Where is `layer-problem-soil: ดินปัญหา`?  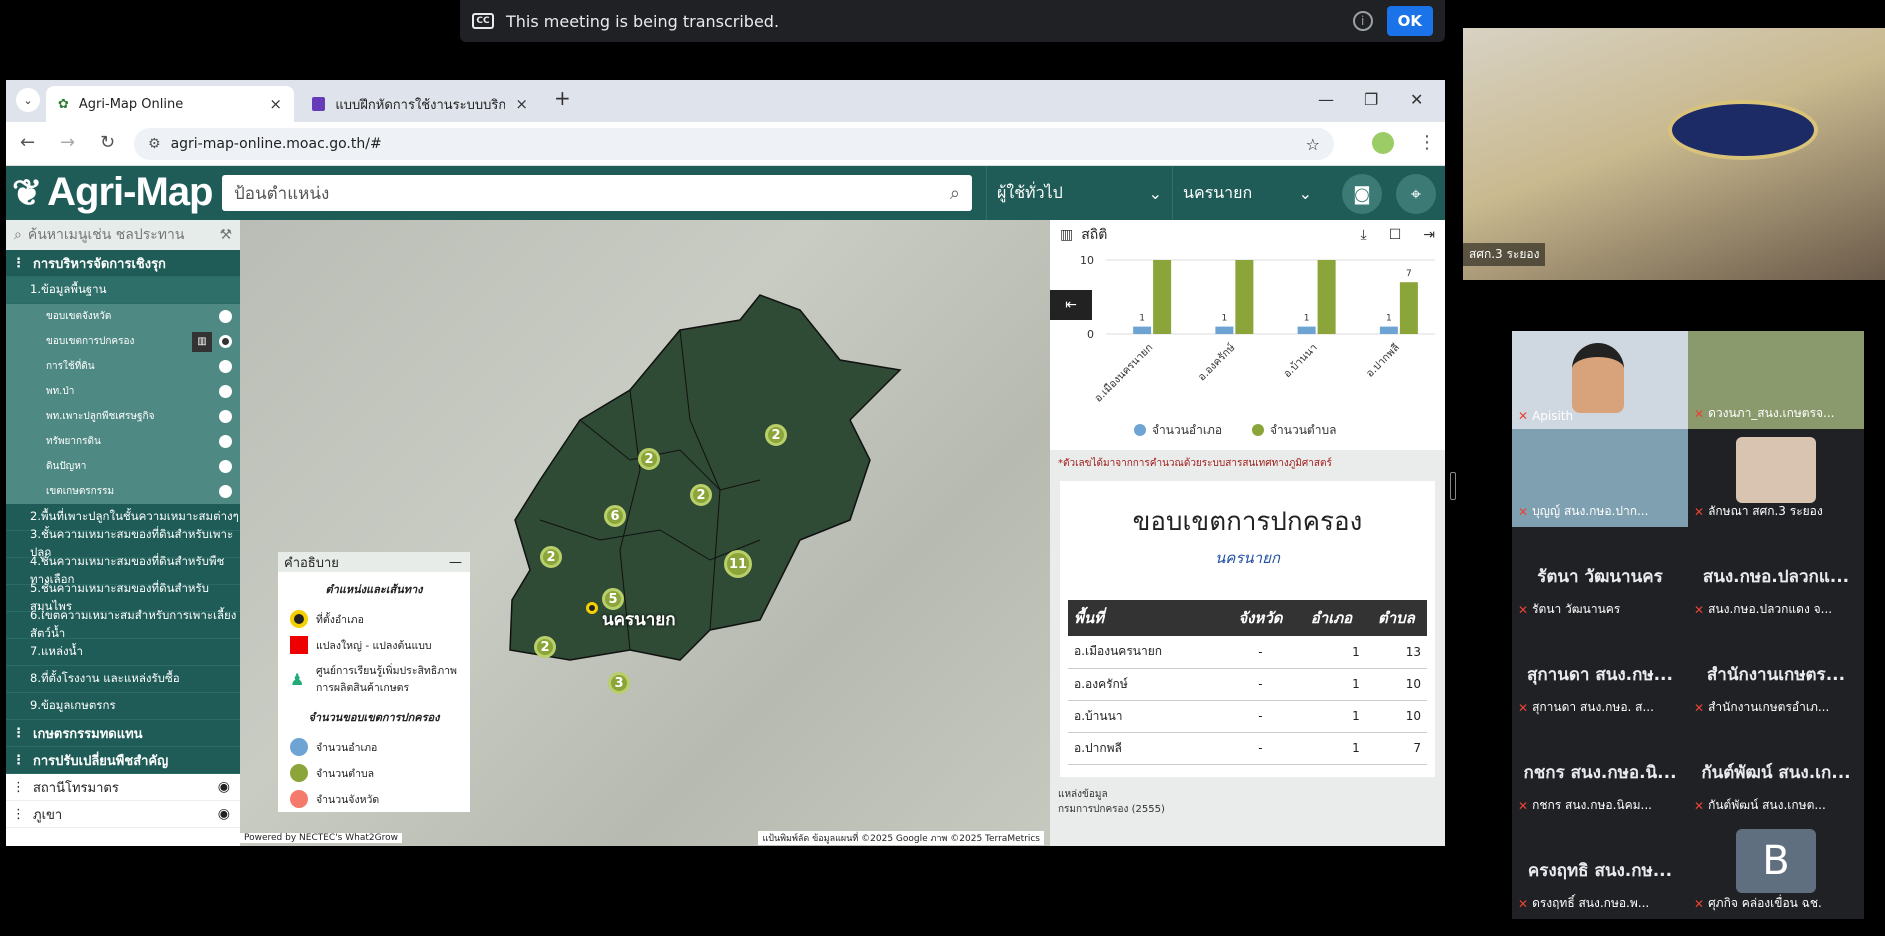
layer-problem-soil: ดินปัญหา is located at coordinates (123, 466).